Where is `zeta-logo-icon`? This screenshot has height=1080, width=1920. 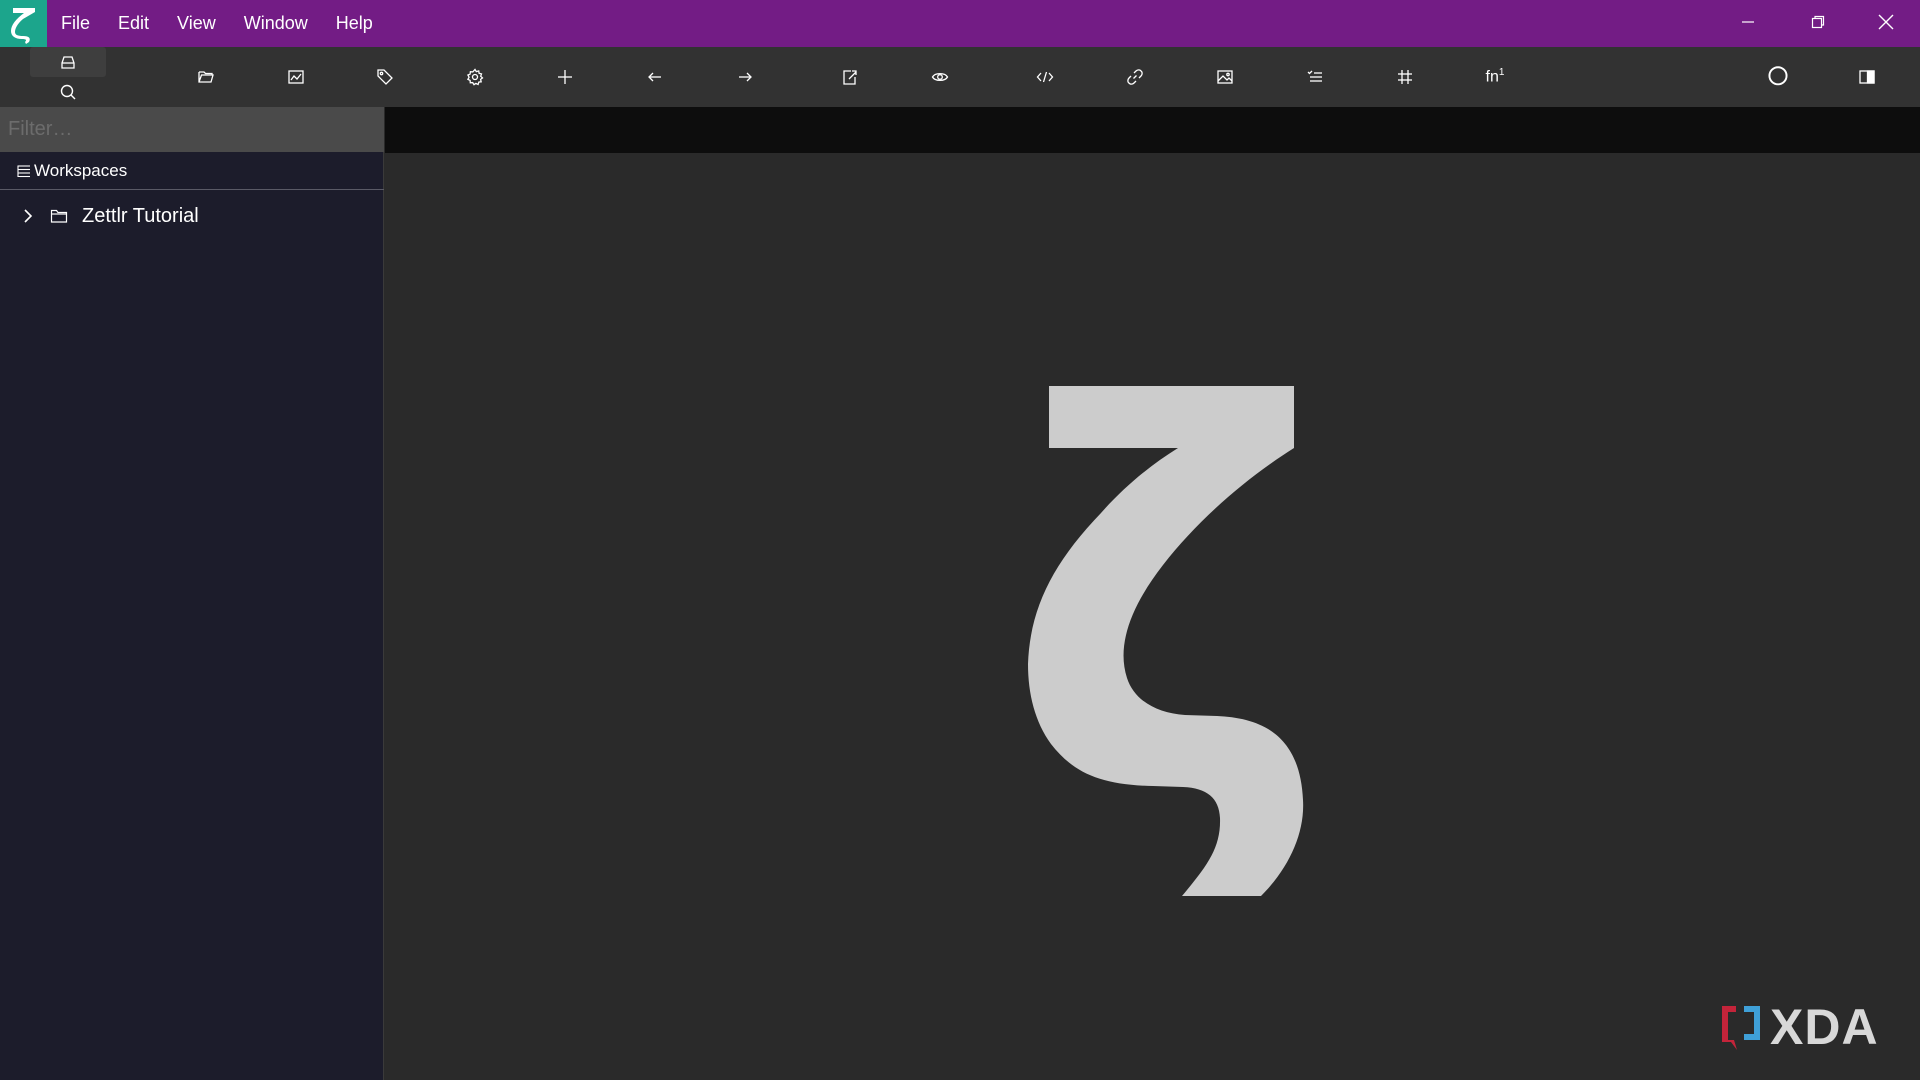
zeta-logo-icon is located at coordinates (1166, 641).